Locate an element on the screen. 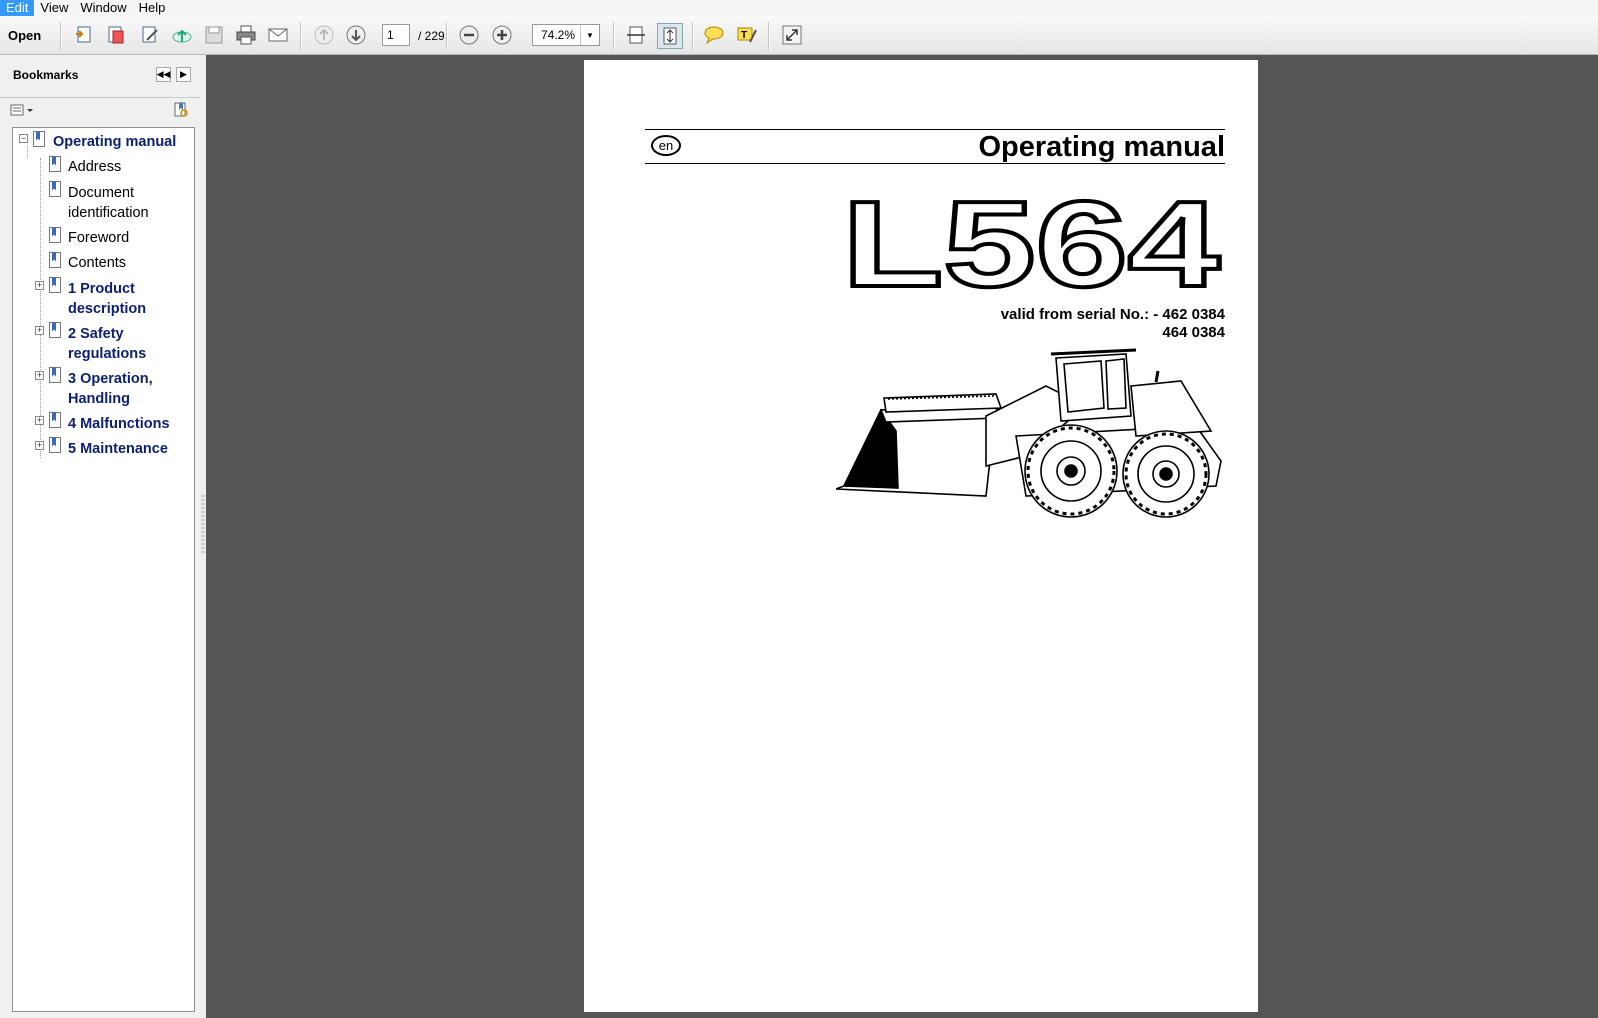 The width and height of the screenshot is (1598, 1018). svg-text: T is located at coordinates (744, 35).